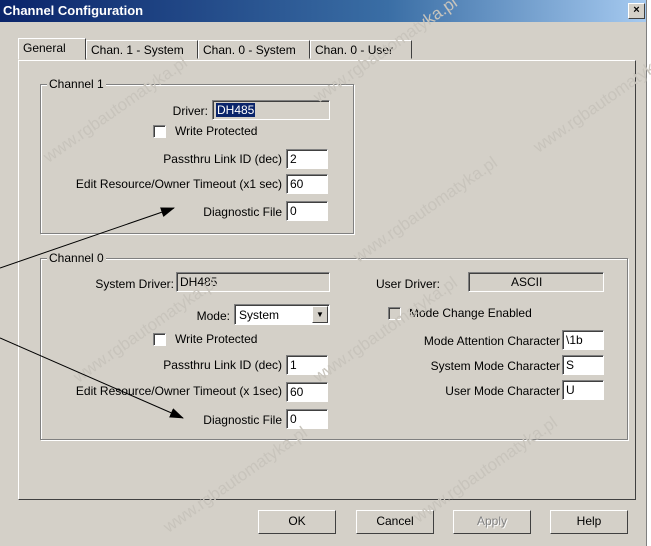 The width and height of the screenshot is (651, 546). Describe the element at coordinates (52, 49) in the screenshot. I see `tab-general: General` at that location.